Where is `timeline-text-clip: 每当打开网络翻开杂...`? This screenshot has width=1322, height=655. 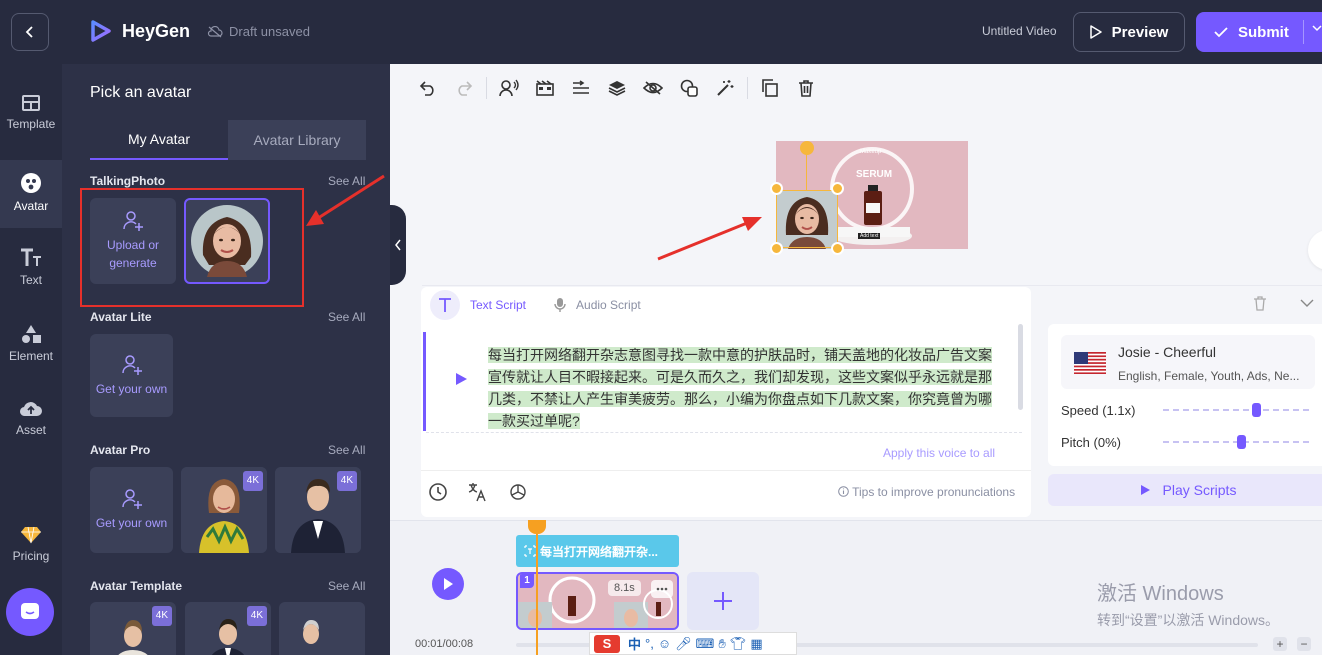 timeline-text-clip: 每当打开网络翻开杂... is located at coordinates (597, 551).